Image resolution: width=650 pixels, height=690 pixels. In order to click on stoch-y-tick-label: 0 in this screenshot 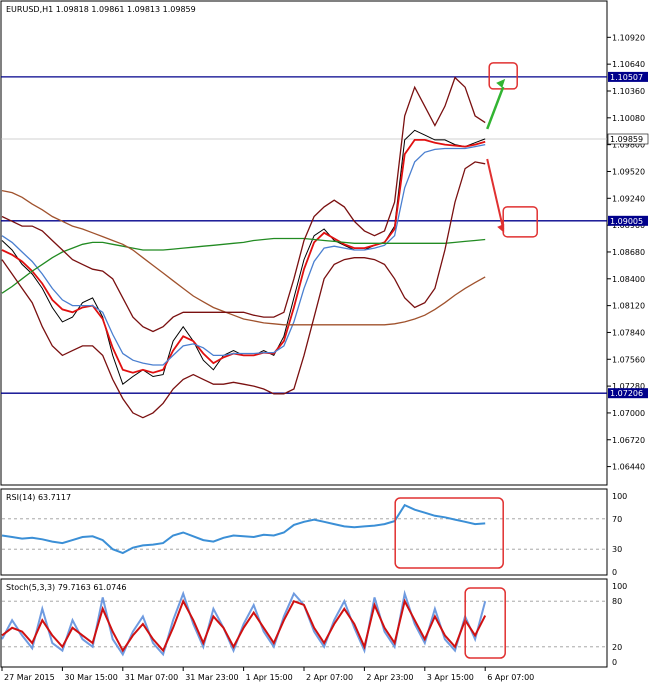, I will do `click(614, 662)`.